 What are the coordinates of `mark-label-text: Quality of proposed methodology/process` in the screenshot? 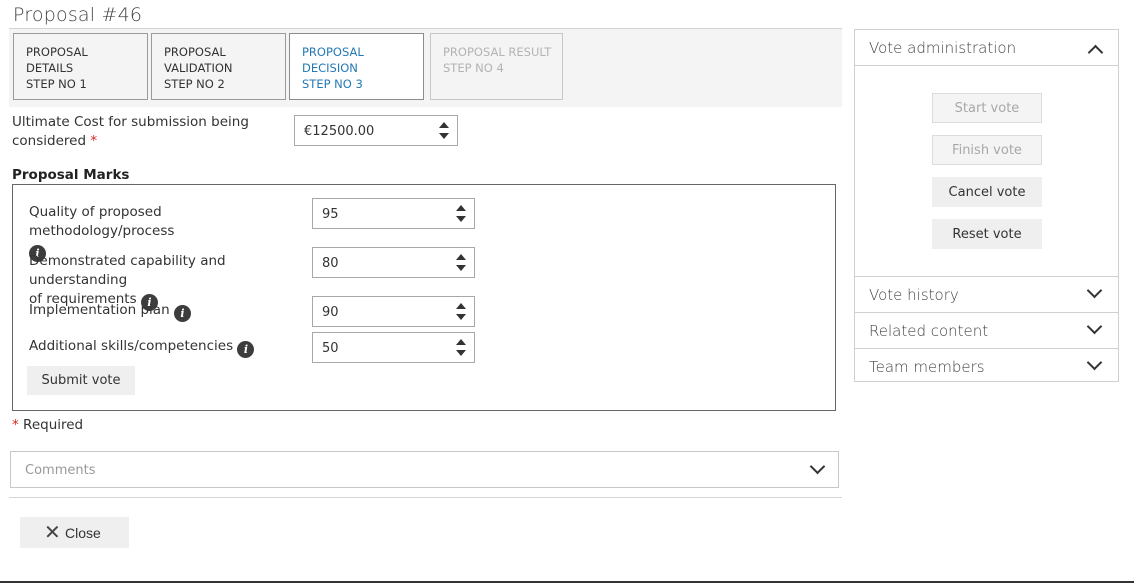 It's located at (102, 221).